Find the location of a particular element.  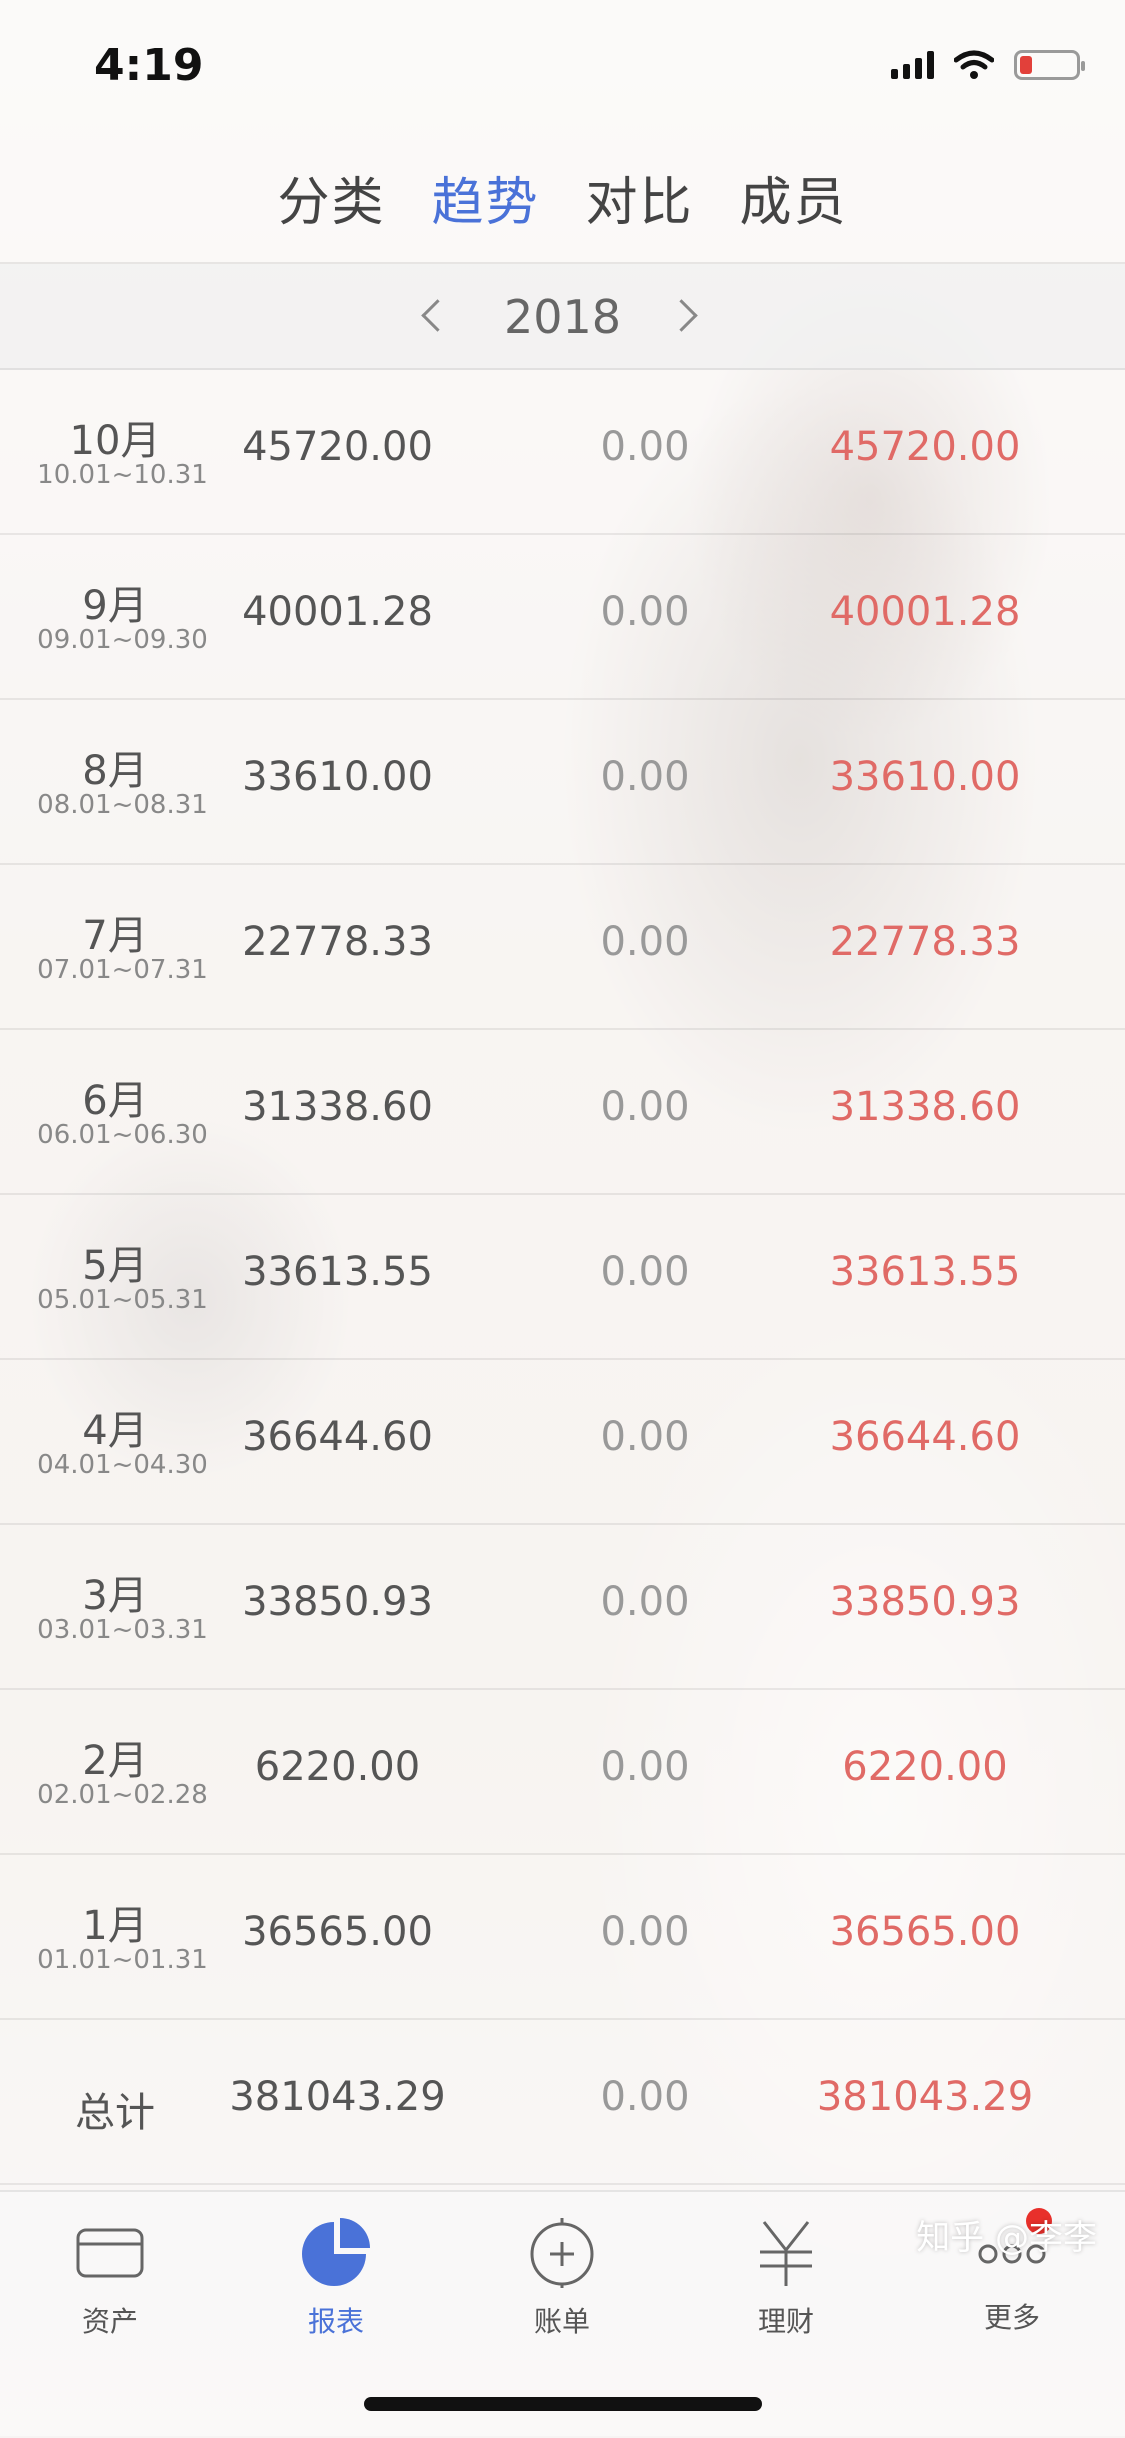

battery-icon is located at coordinates (1049, 65).